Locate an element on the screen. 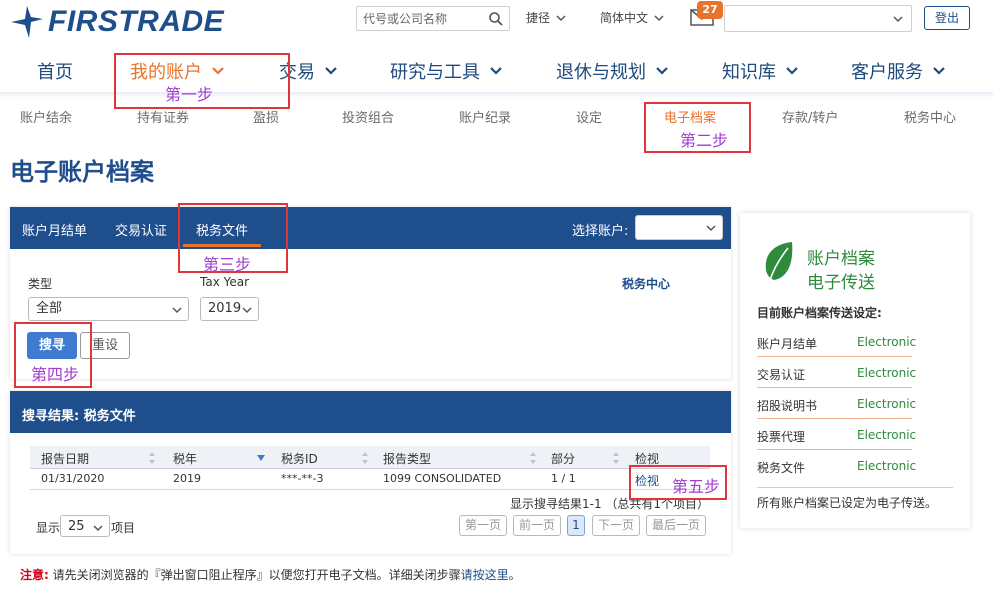 This screenshot has width=993, height=604. cell-report-type: 1099 CONSOLIDATED is located at coordinates (442, 478).